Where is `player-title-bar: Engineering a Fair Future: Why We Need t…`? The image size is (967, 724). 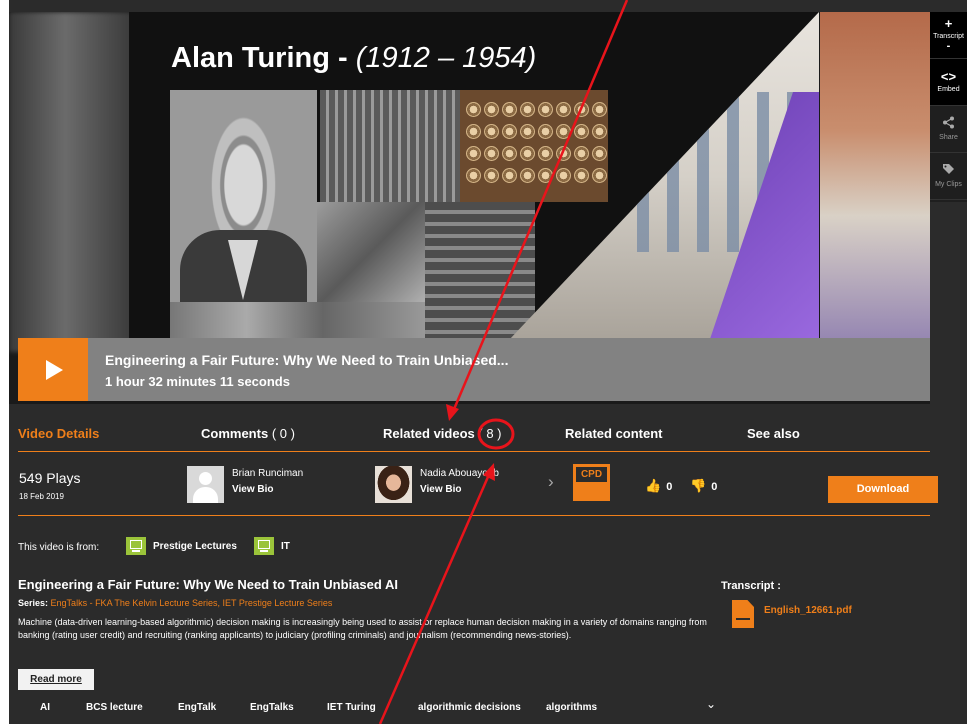
player-title-bar: Engineering a Fair Future: Why We Need t… is located at coordinates (474, 369).